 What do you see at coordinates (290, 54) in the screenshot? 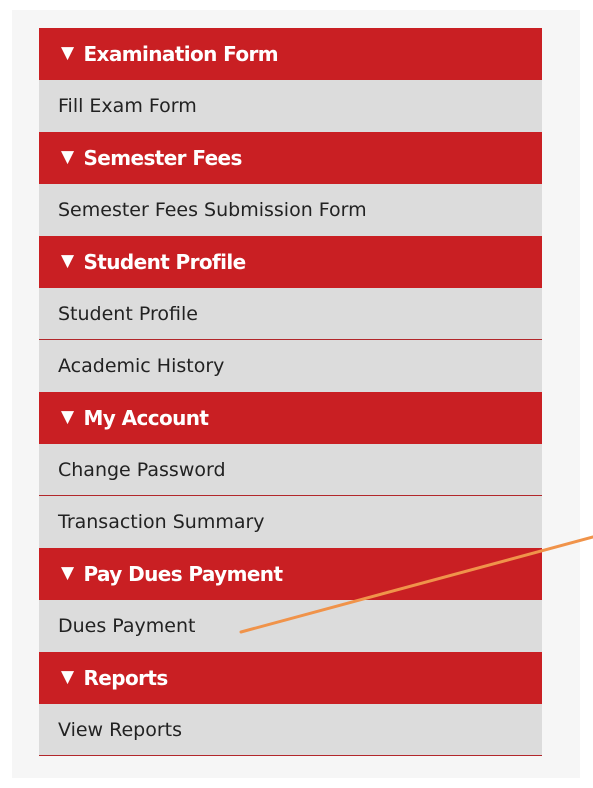
I see `section-header-examination-form: ▼ Examination Form` at bounding box center [290, 54].